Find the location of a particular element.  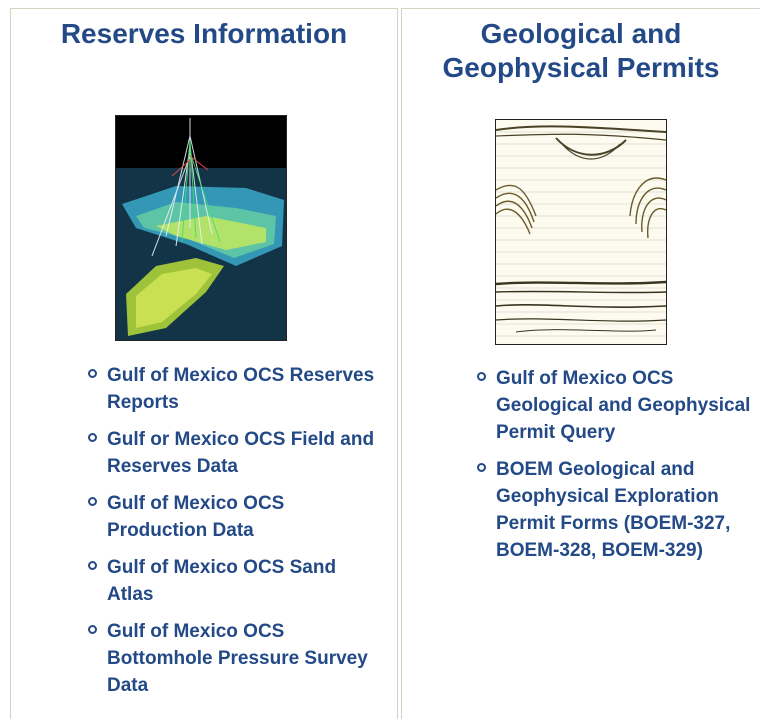

reserves-information-title: Reserves Information is located at coordinates (204, 33).